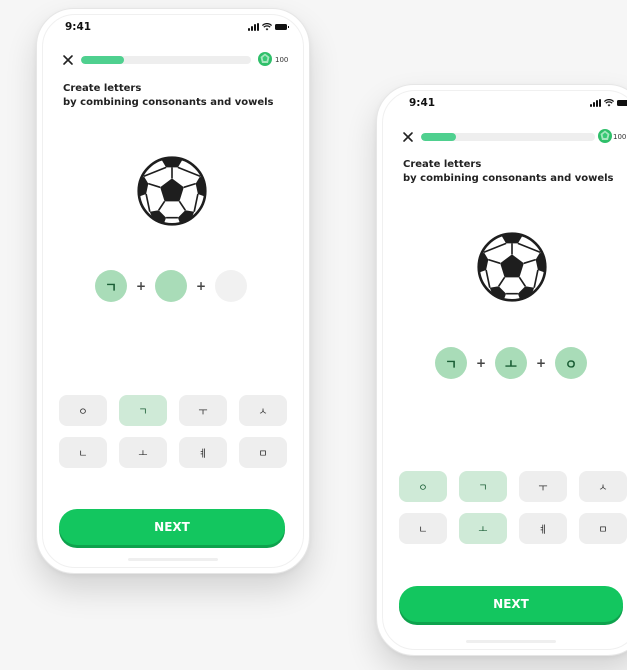 This screenshot has width=627, height=670. I want to click on slot-glyph: ㅗ, so click(511, 365).